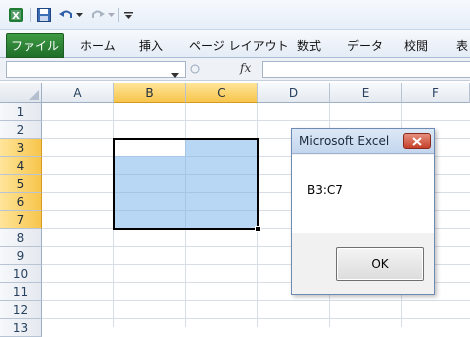 The image size is (470, 337). I want to click on row-header-2: 2, so click(21, 130).